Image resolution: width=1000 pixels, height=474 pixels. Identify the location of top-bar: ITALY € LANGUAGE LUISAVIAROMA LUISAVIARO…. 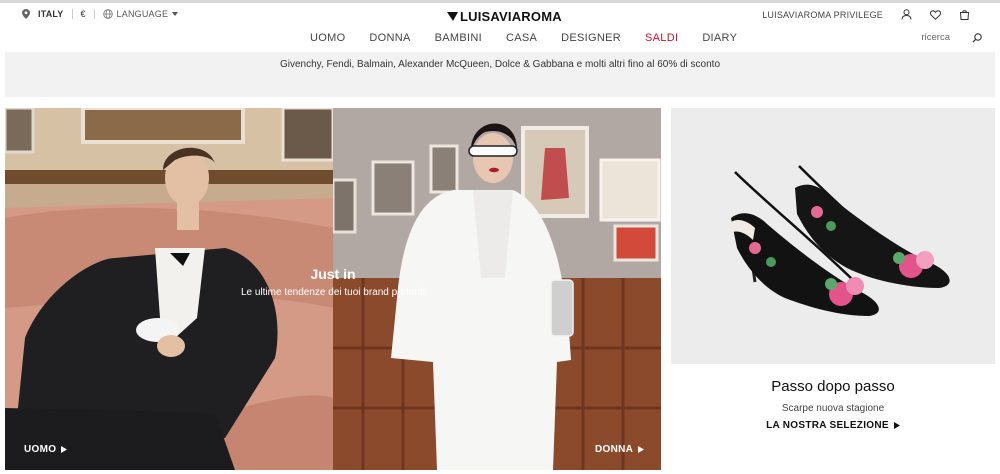
(500, 14).